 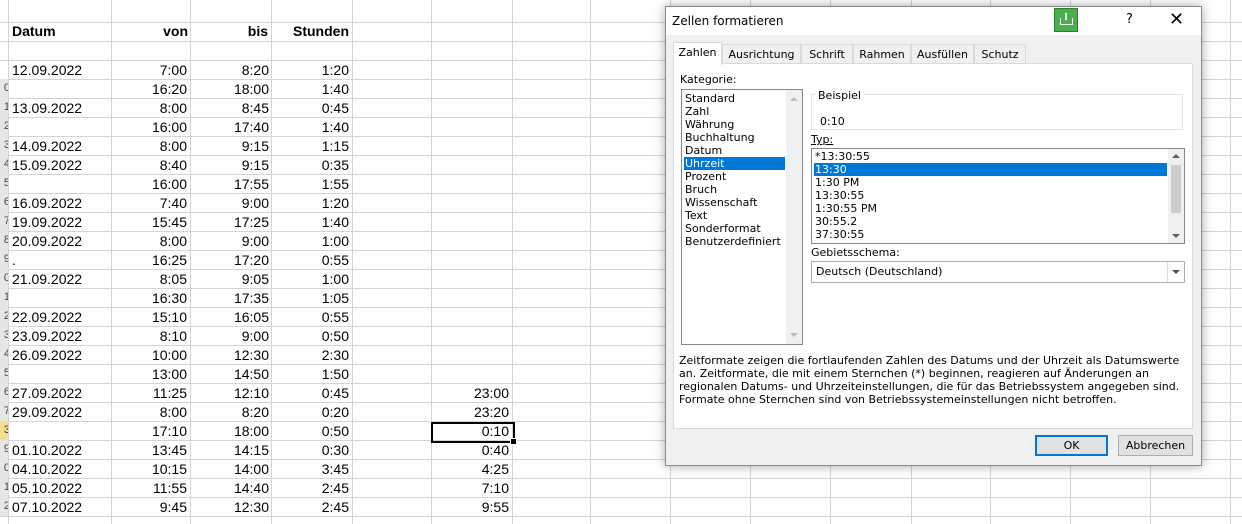 I want to click on cell-von: 10:15, so click(x=149, y=469).